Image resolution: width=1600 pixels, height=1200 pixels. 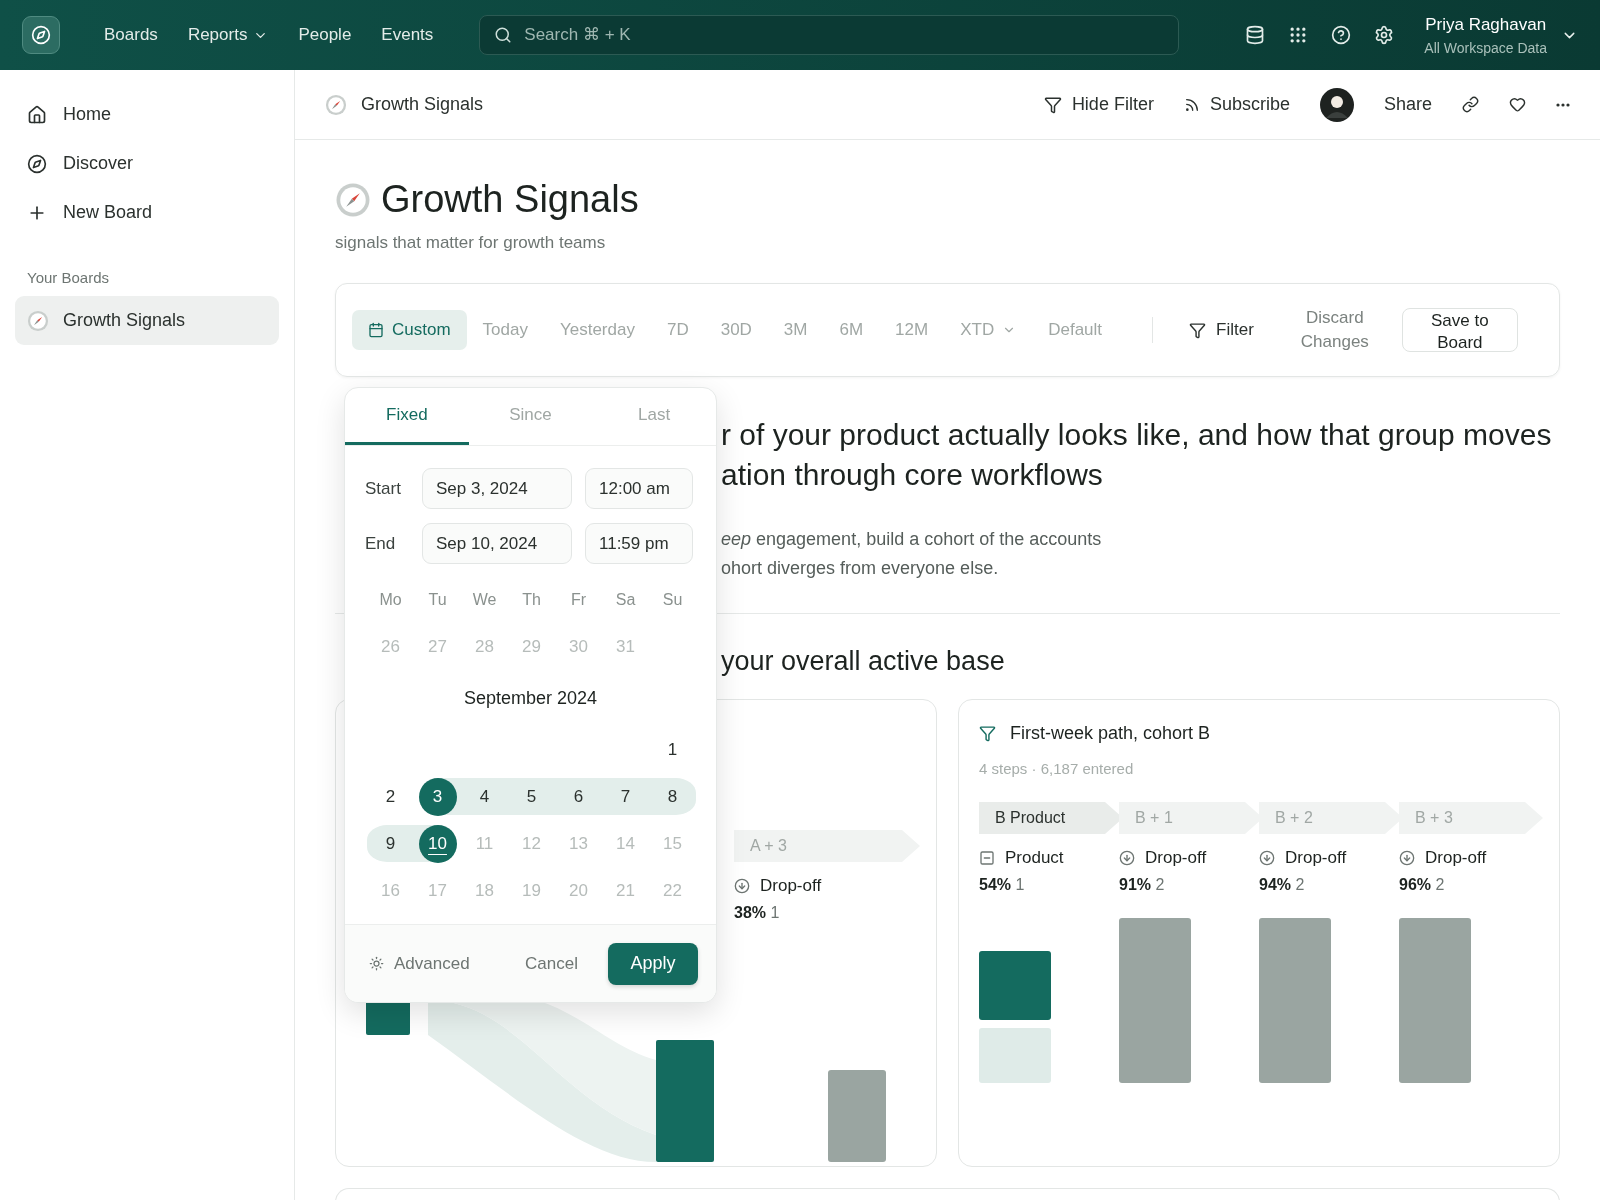 What do you see at coordinates (1110, 733) in the screenshot?
I see `card-title: First-week path, cohort B` at bounding box center [1110, 733].